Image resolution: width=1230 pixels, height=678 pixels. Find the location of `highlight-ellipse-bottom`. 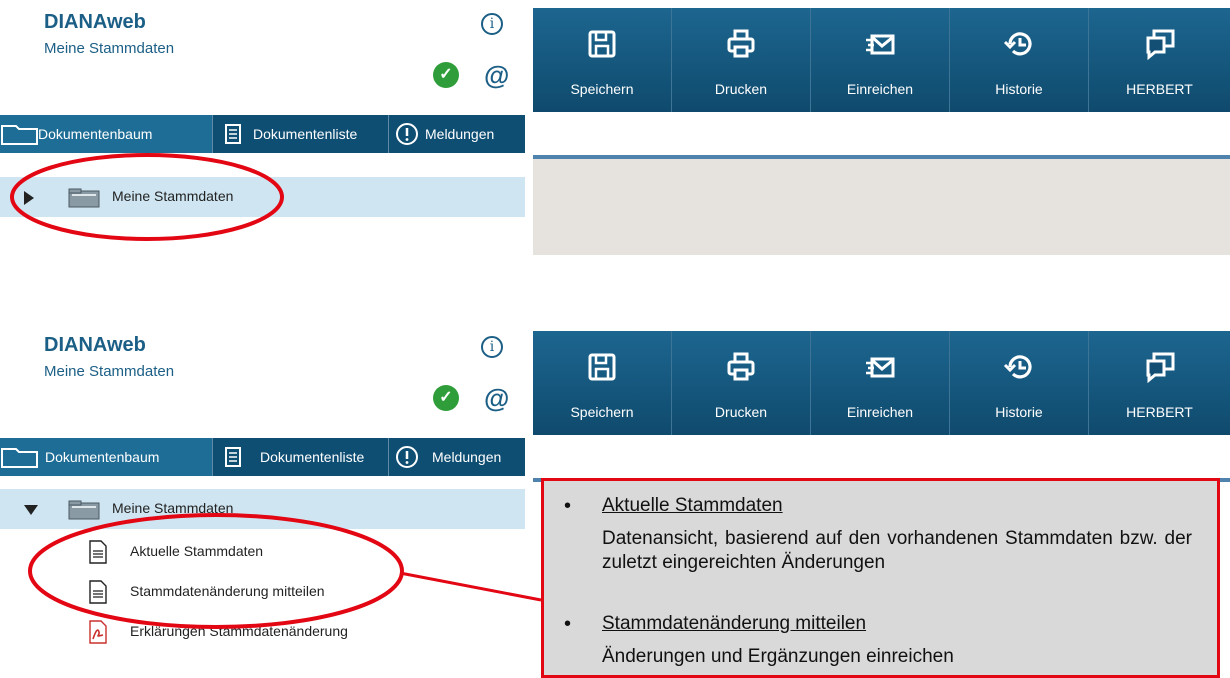

highlight-ellipse-bottom is located at coordinates (216, 571).